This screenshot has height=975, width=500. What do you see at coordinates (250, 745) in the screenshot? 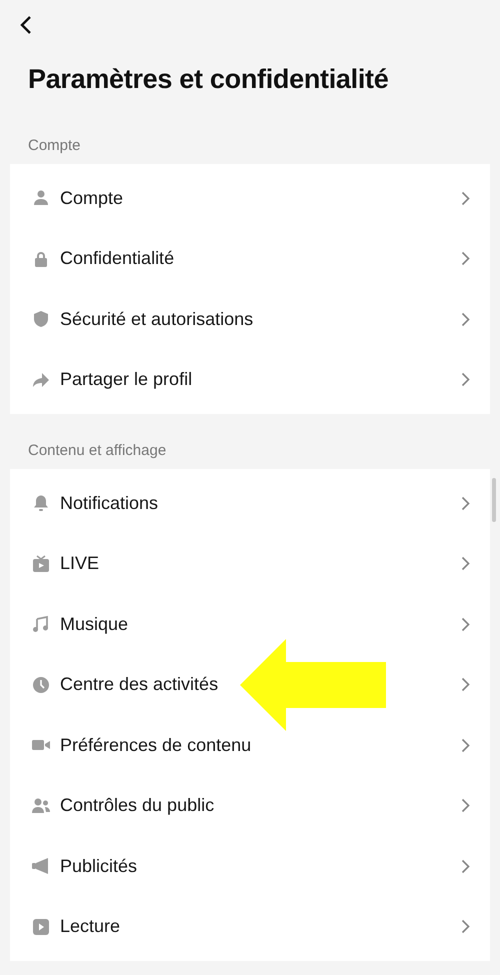
I see `settings-row: Préférences de contenu` at bounding box center [250, 745].